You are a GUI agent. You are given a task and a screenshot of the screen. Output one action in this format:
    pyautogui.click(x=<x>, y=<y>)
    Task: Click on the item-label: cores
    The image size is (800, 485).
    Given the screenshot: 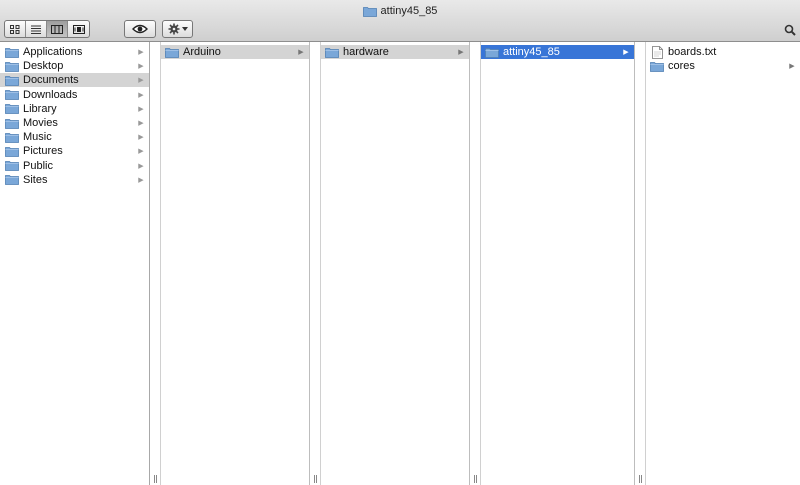 What is the action you would take?
    pyautogui.click(x=681, y=66)
    